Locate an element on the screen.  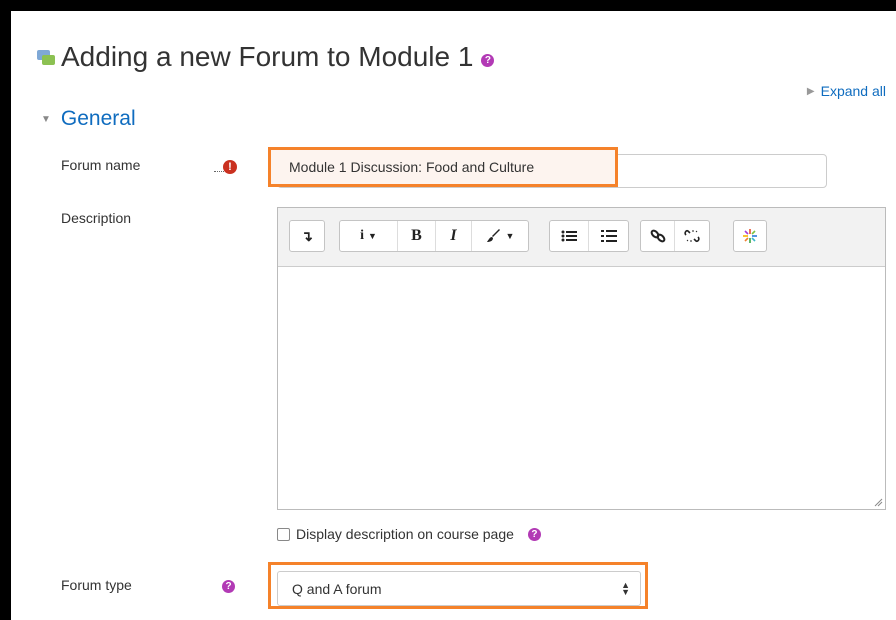
required-dots is located at coordinates (219, 172).